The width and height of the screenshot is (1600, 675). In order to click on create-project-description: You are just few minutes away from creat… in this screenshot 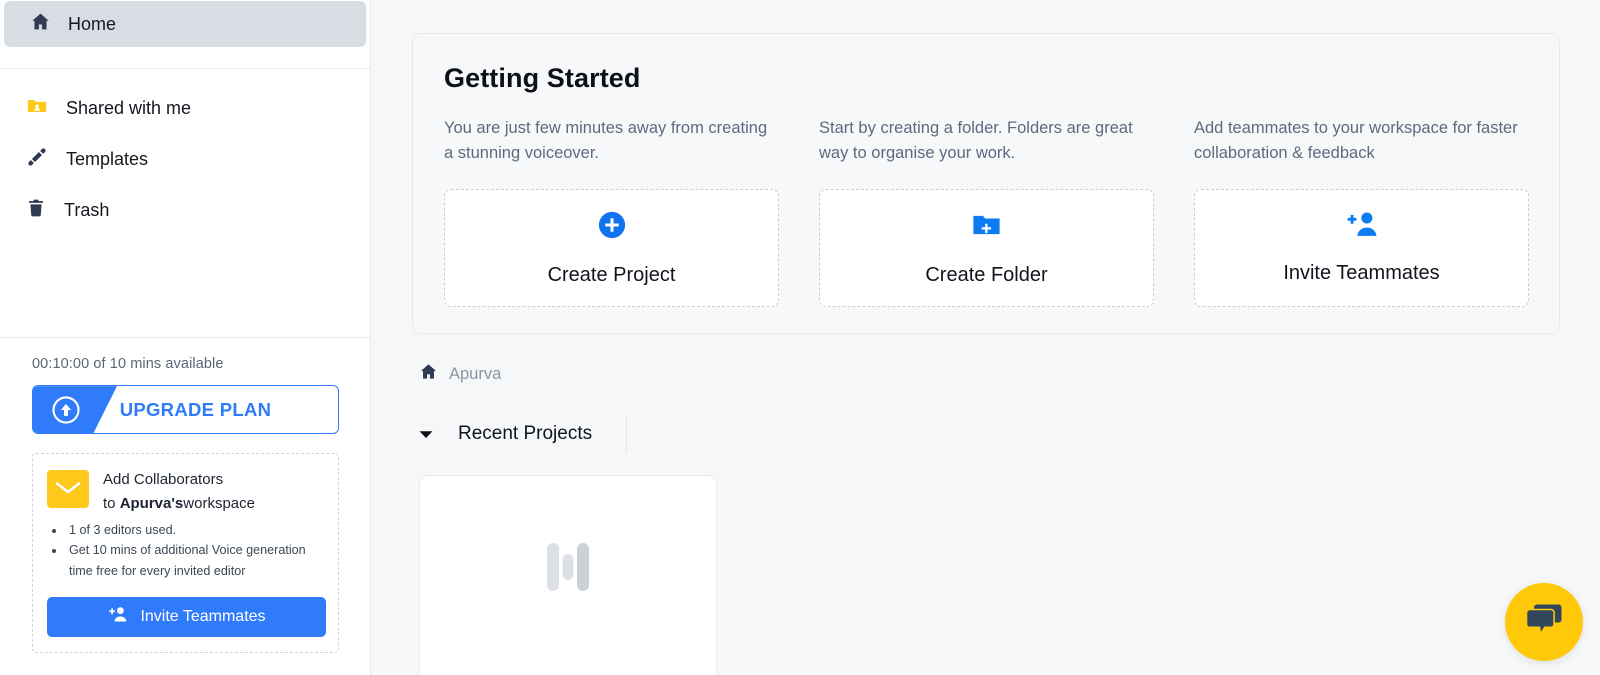, I will do `click(606, 141)`.